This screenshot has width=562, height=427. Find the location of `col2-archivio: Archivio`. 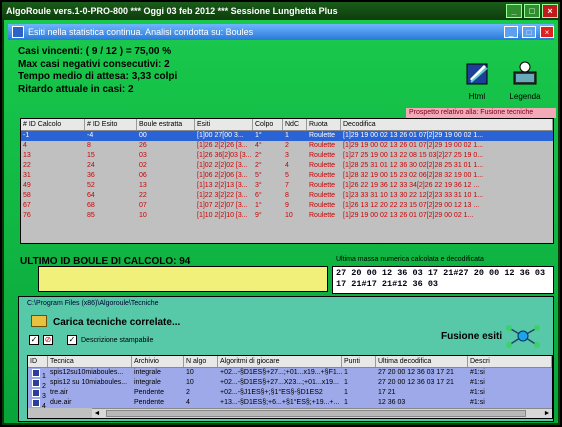

col2-archivio: Archivio is located at coordinates (158, 361).